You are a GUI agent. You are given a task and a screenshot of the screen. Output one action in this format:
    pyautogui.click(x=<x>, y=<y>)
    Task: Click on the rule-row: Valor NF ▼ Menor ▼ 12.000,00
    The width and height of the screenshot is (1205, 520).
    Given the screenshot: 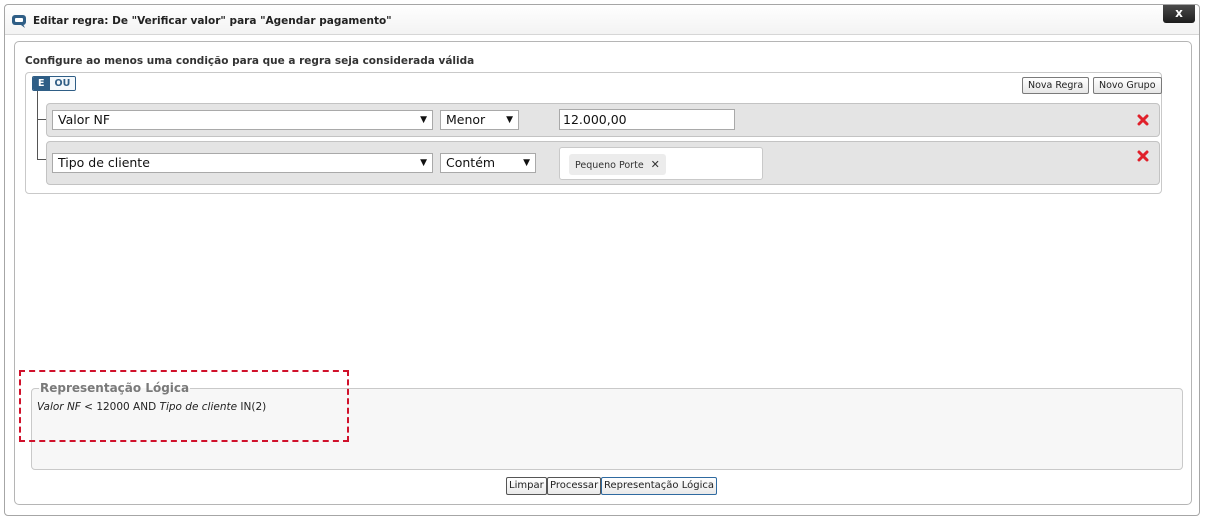 What is the action you would take?
    pyautogui.click(x=603, y=120)
    